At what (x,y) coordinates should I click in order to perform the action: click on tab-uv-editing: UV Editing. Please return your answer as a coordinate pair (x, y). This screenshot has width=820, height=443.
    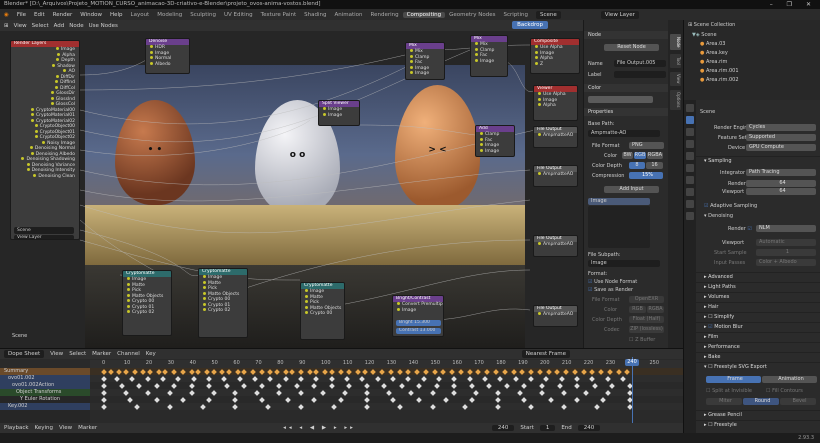
    Looking at the image, I should click on (238, 15).